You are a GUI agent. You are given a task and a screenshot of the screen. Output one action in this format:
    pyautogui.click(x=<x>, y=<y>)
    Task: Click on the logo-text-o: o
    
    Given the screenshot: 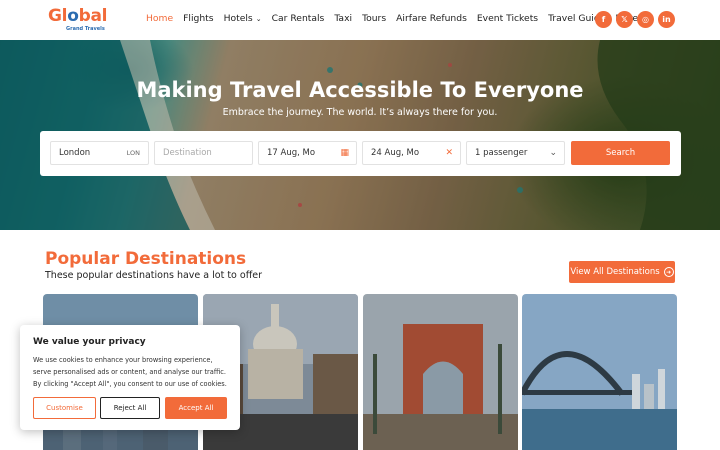 What is the action you would take?
    pyautogui.click(x=73, y=16)
    